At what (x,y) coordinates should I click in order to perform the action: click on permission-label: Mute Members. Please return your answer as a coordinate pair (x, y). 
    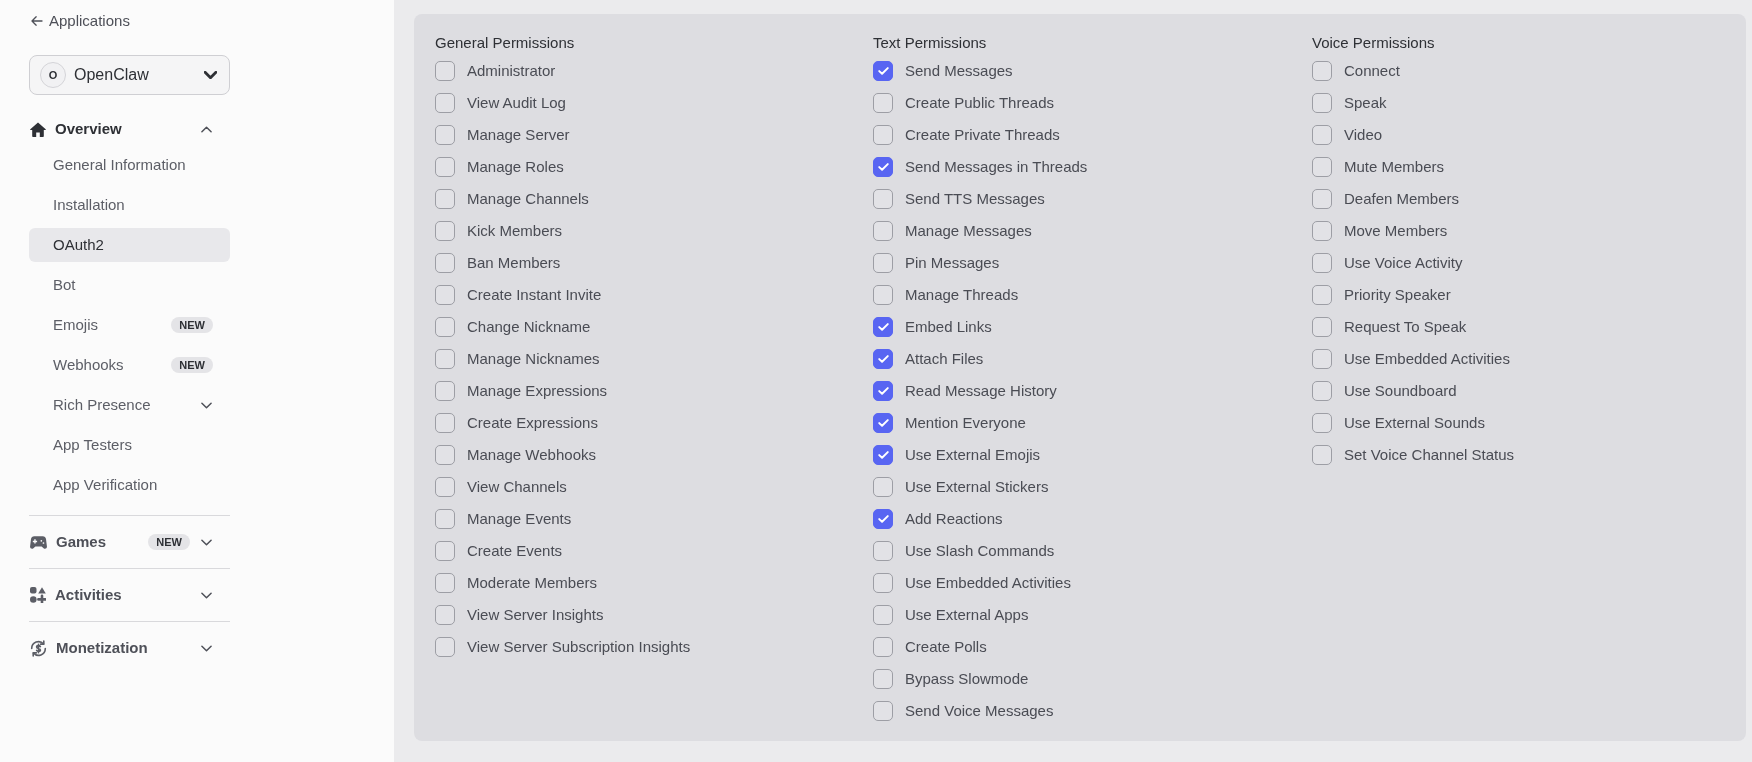
    Looking at the image, I should click on (1394, 166).